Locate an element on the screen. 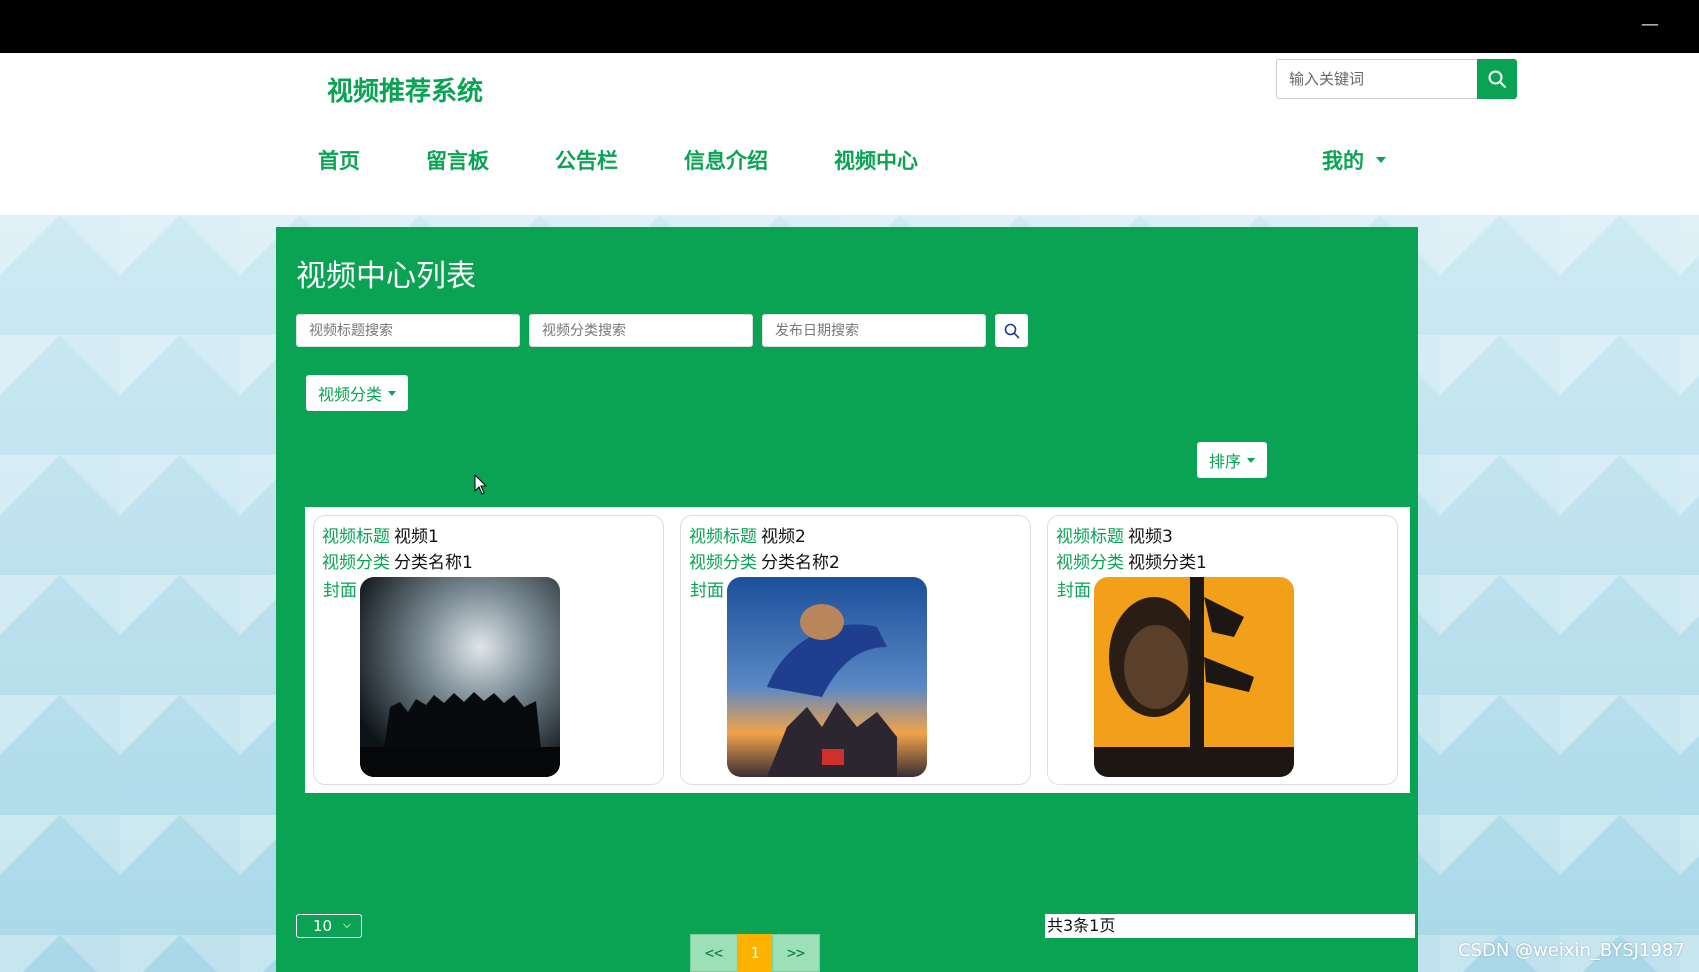 This screenshot has height=972, width=1699. nav-item-home: 首页 is located at coordinates (339, 160).